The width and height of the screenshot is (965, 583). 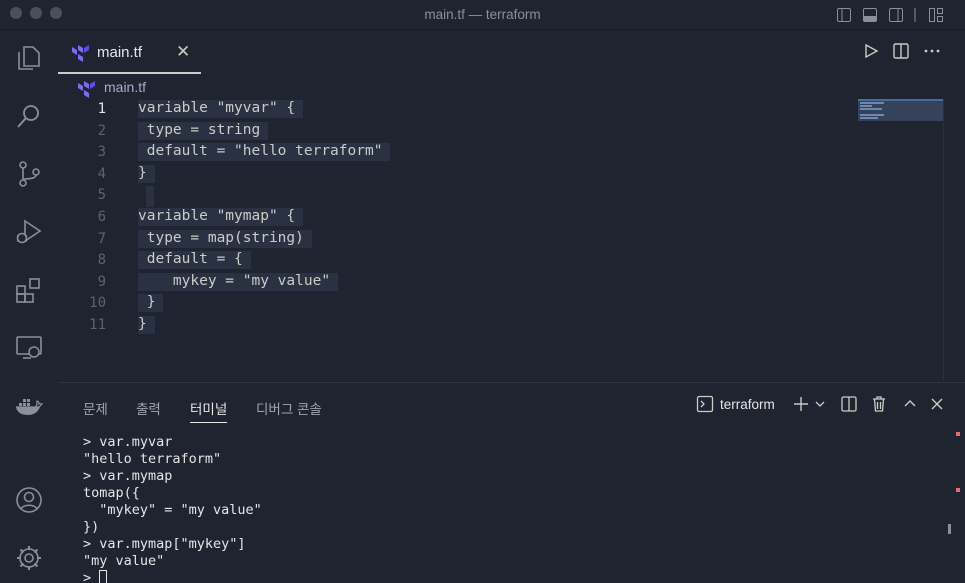 I want to click on account-icon, so click(x=29, y=500).